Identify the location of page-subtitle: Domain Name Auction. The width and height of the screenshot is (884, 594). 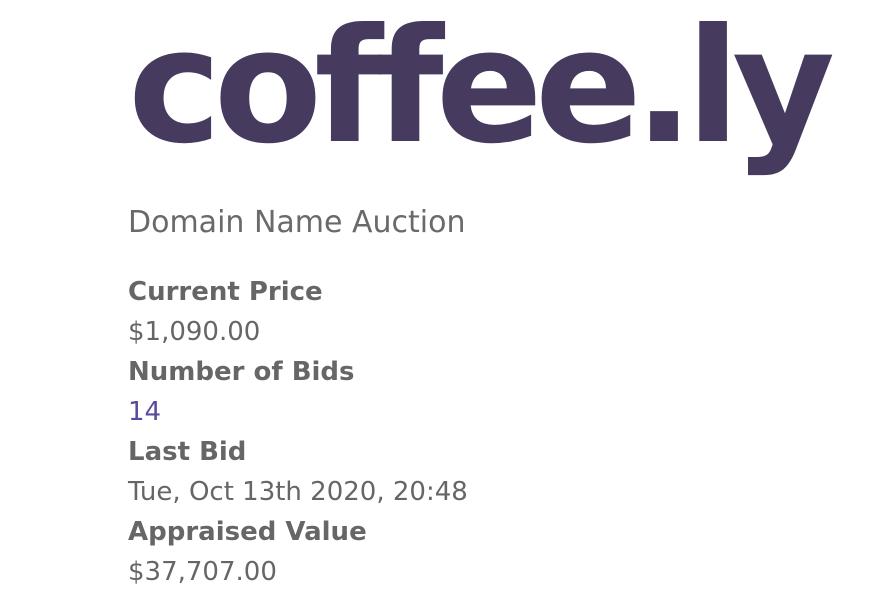
(297, 222).